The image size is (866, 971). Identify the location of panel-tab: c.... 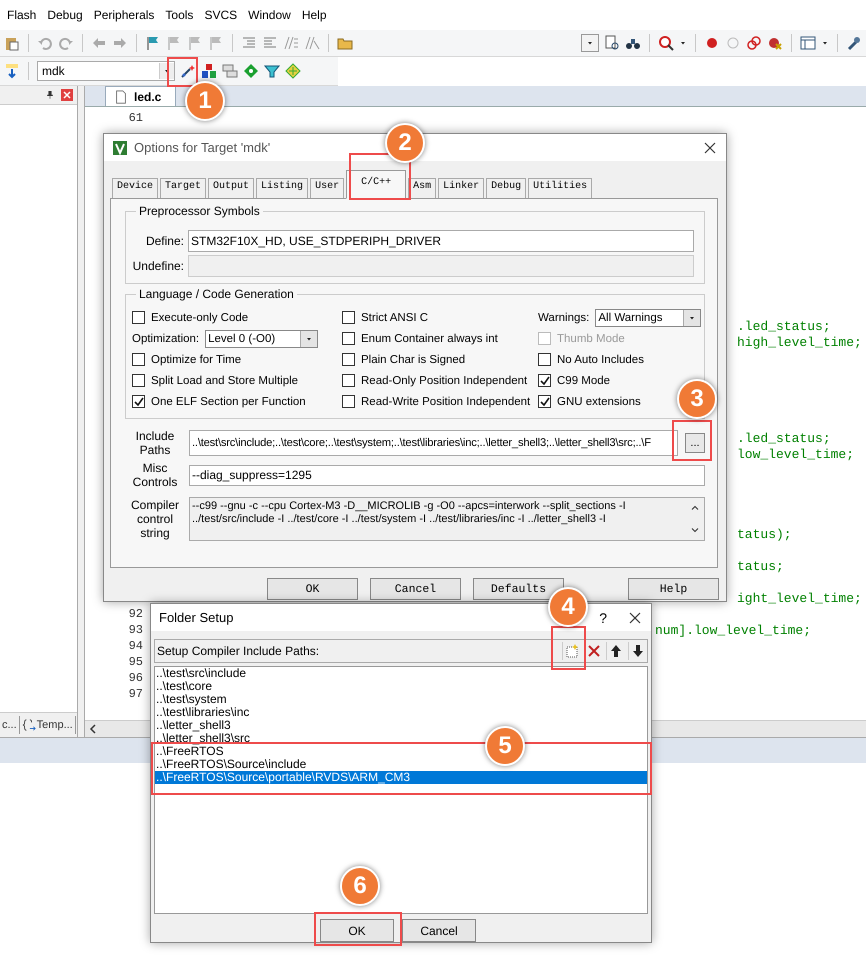
(10, 725).